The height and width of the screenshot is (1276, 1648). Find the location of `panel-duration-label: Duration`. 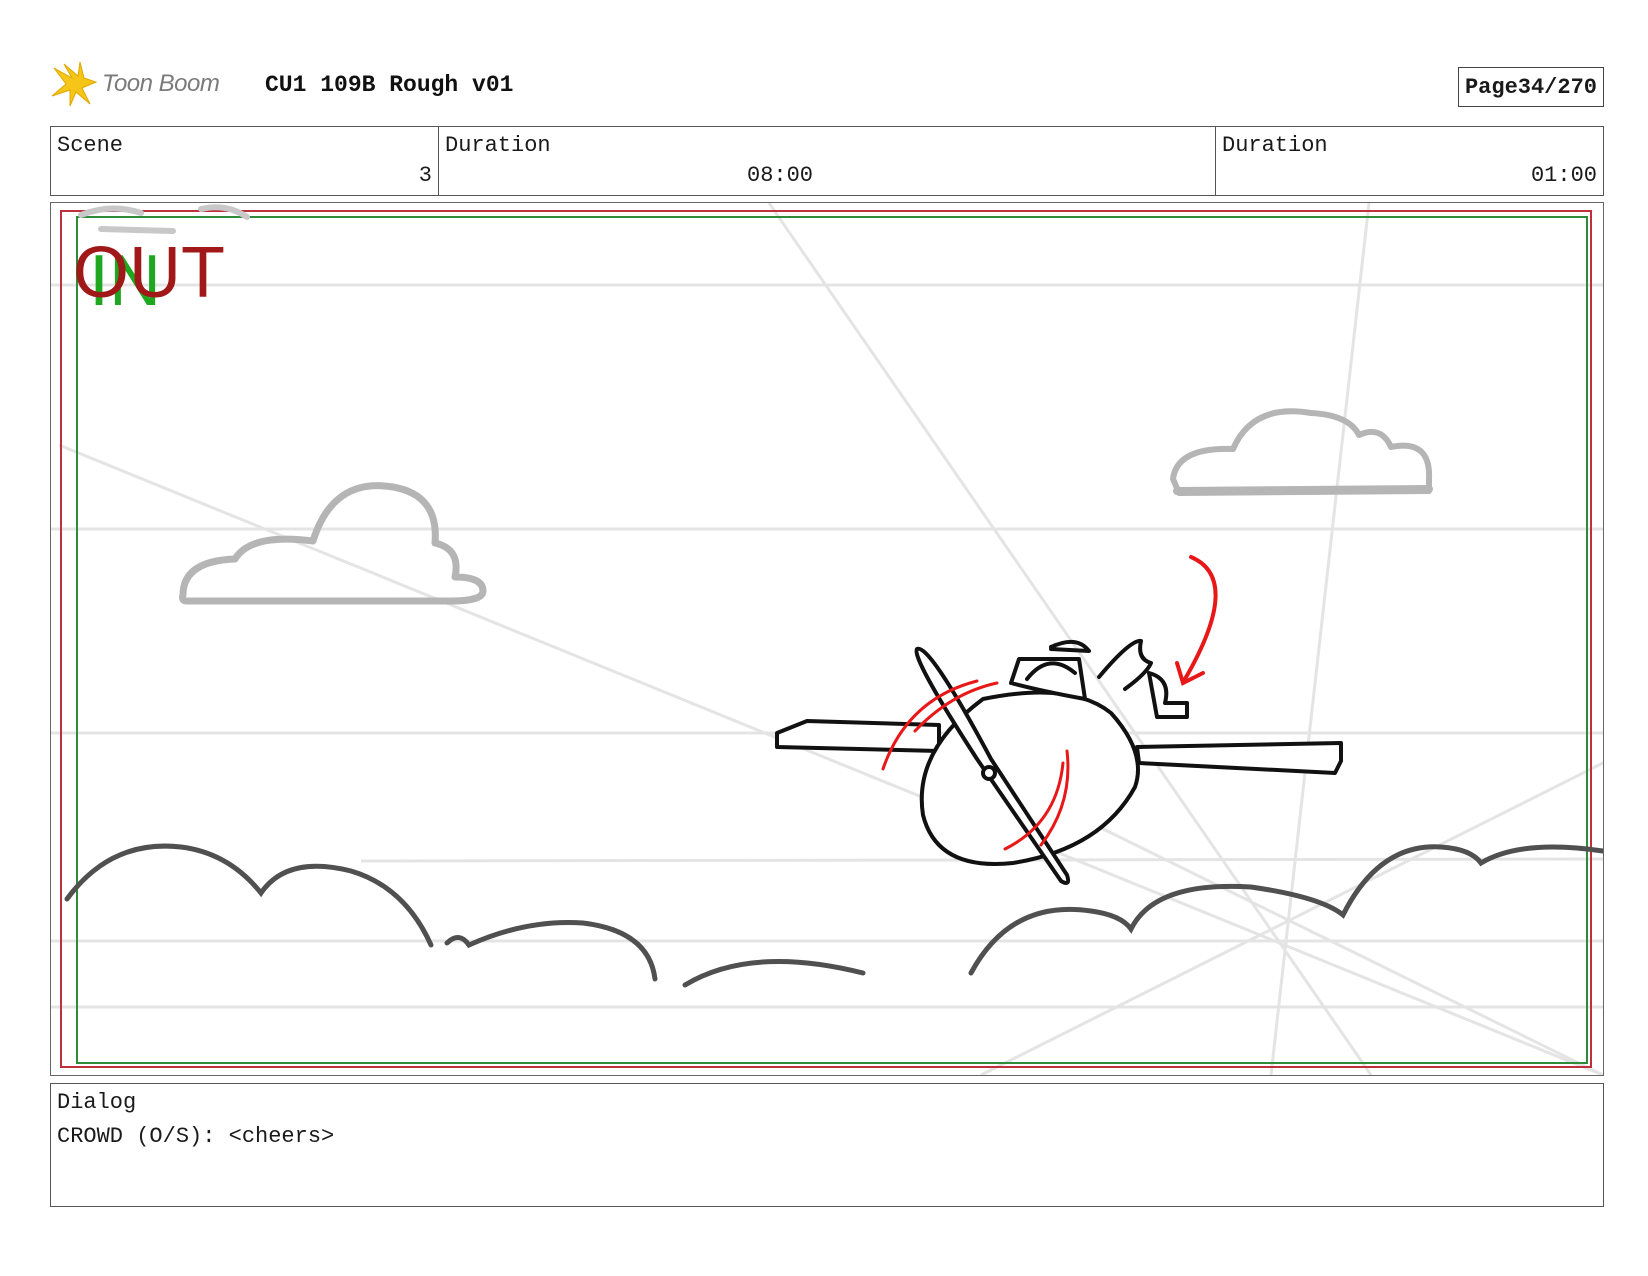

panel-duration-label: Duration is located at coordinates (1275, 145).